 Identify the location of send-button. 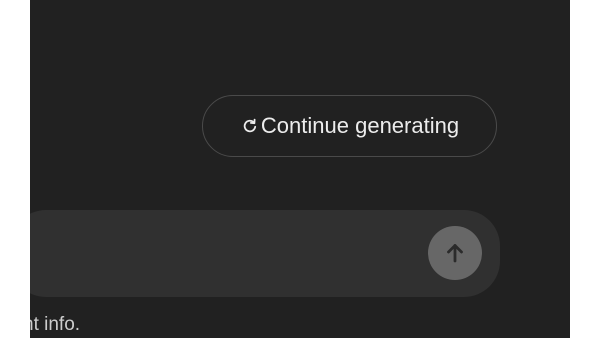
(455, 253).